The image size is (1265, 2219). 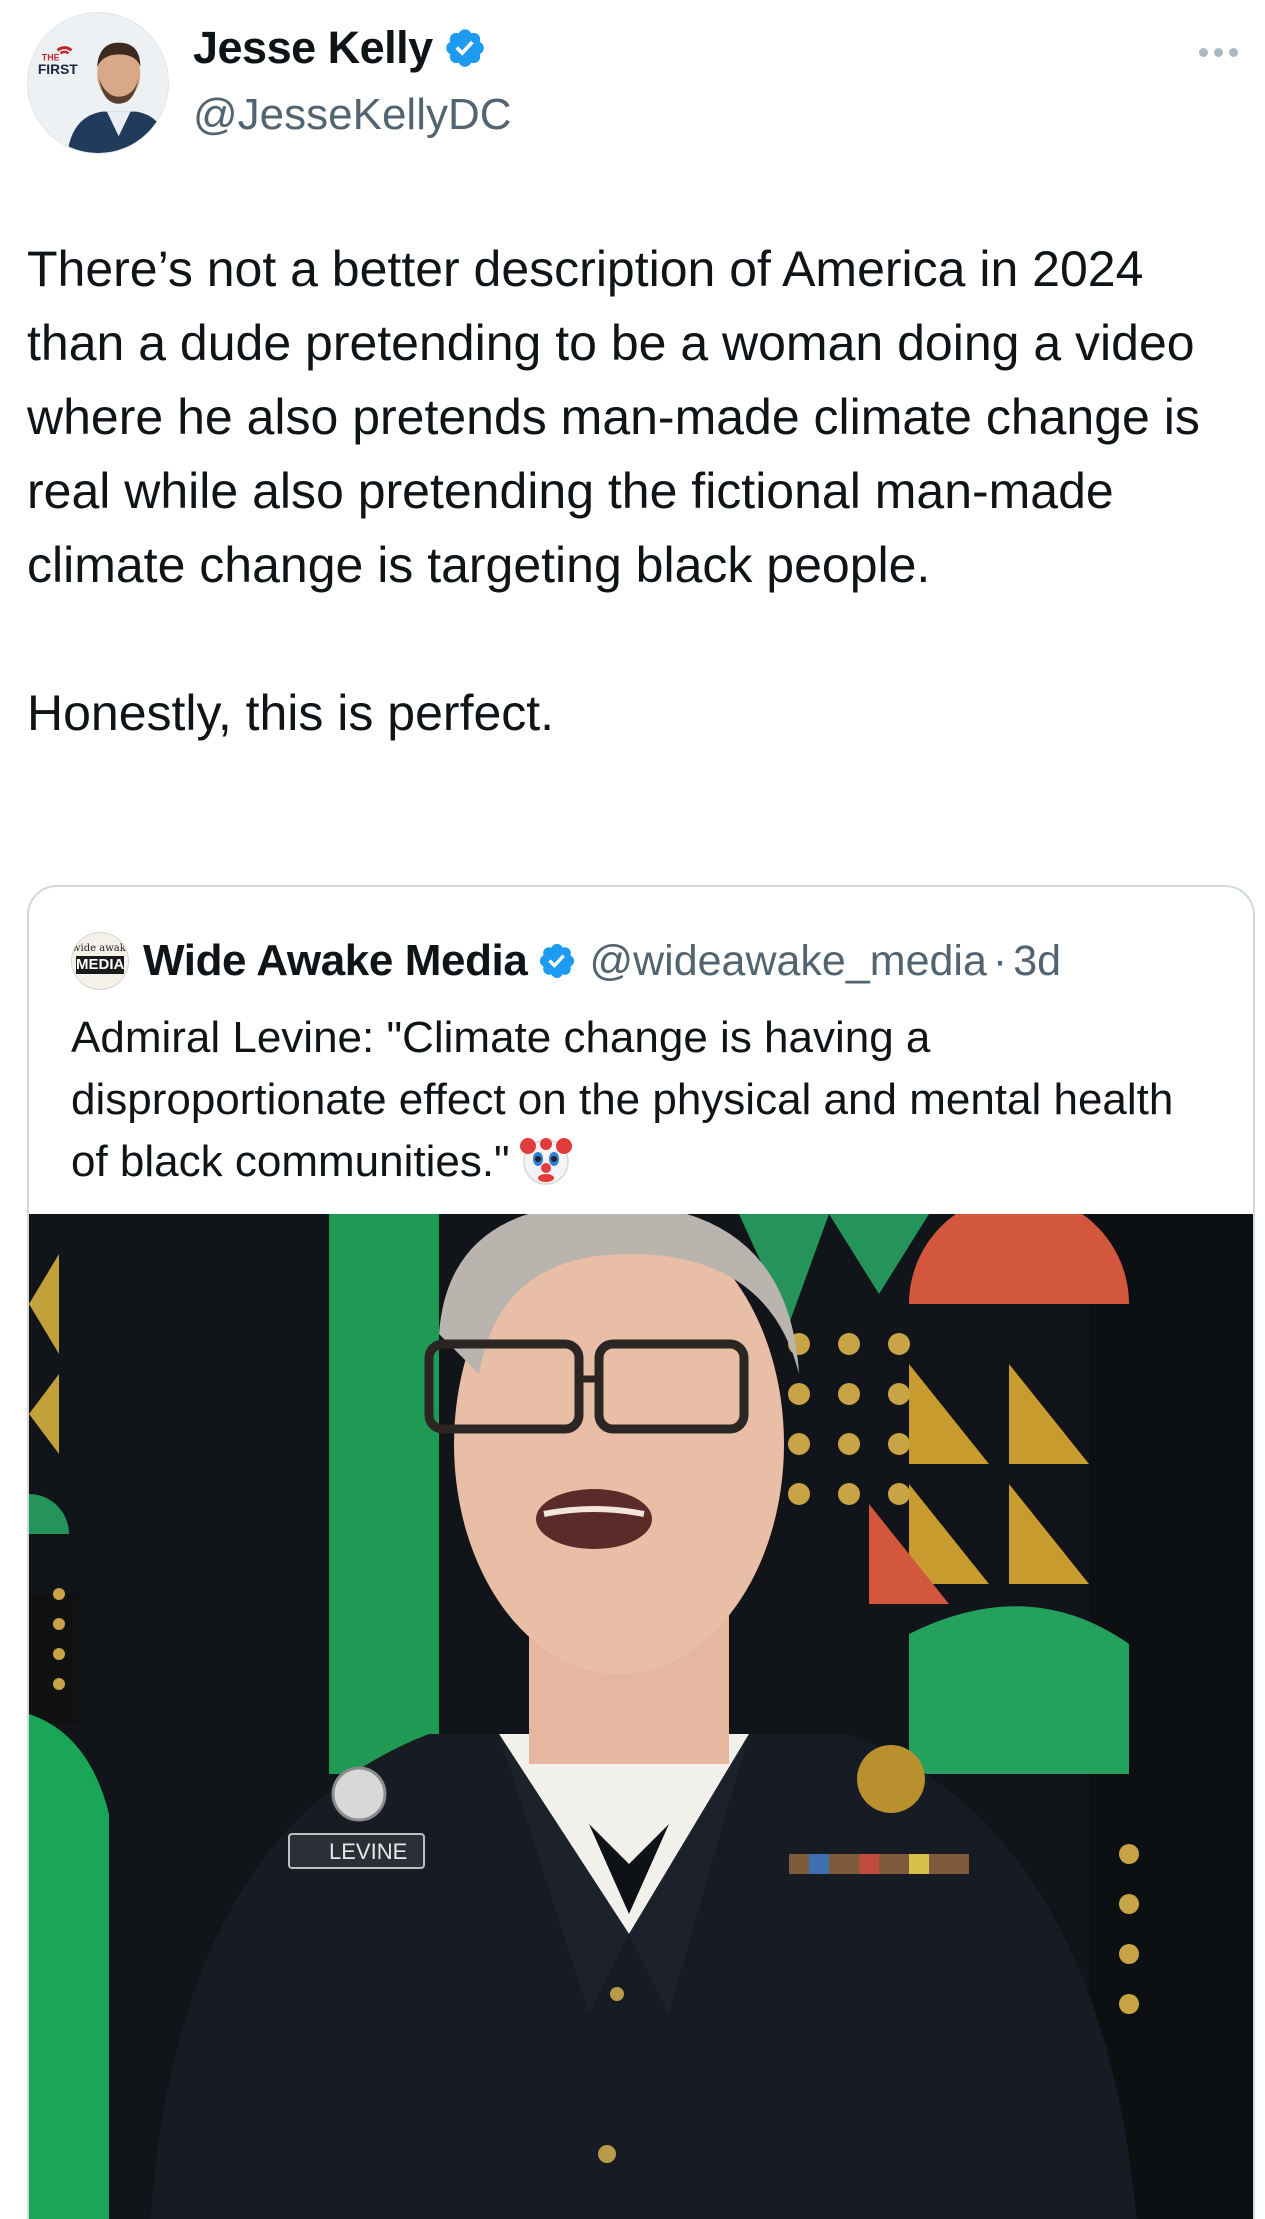 I want to click on author-avatar: THE FIRST, so click(x=98, y=83).